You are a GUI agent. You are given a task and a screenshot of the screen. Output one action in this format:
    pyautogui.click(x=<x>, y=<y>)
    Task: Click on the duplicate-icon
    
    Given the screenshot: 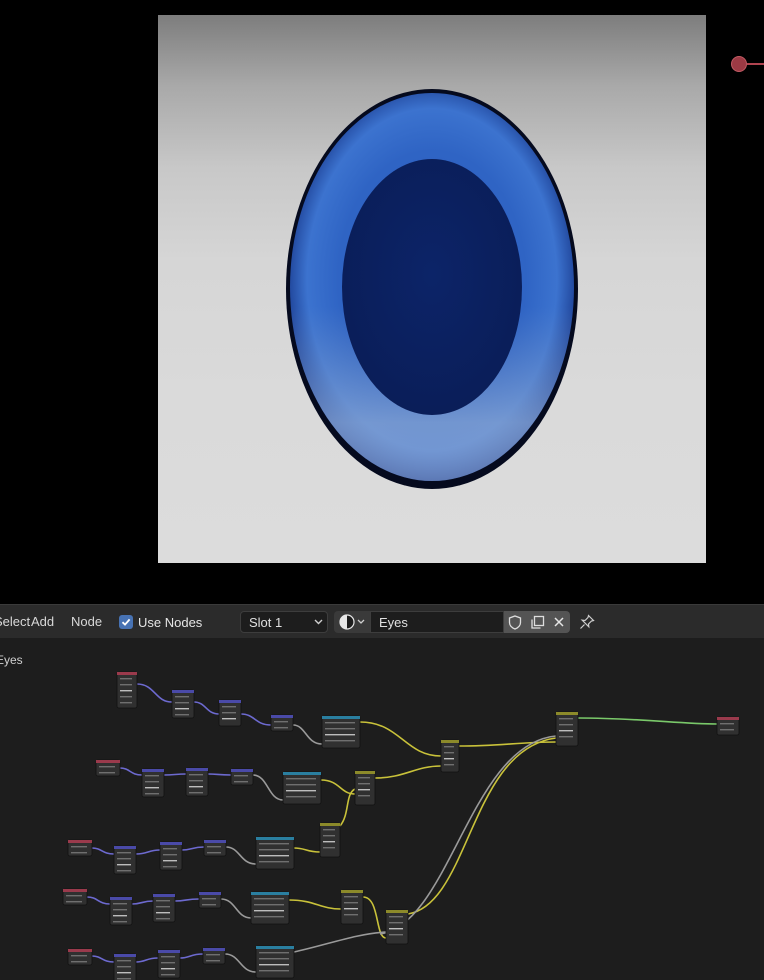 What is the action you would take?
    pyautogui.click(x=537, y=622)
    